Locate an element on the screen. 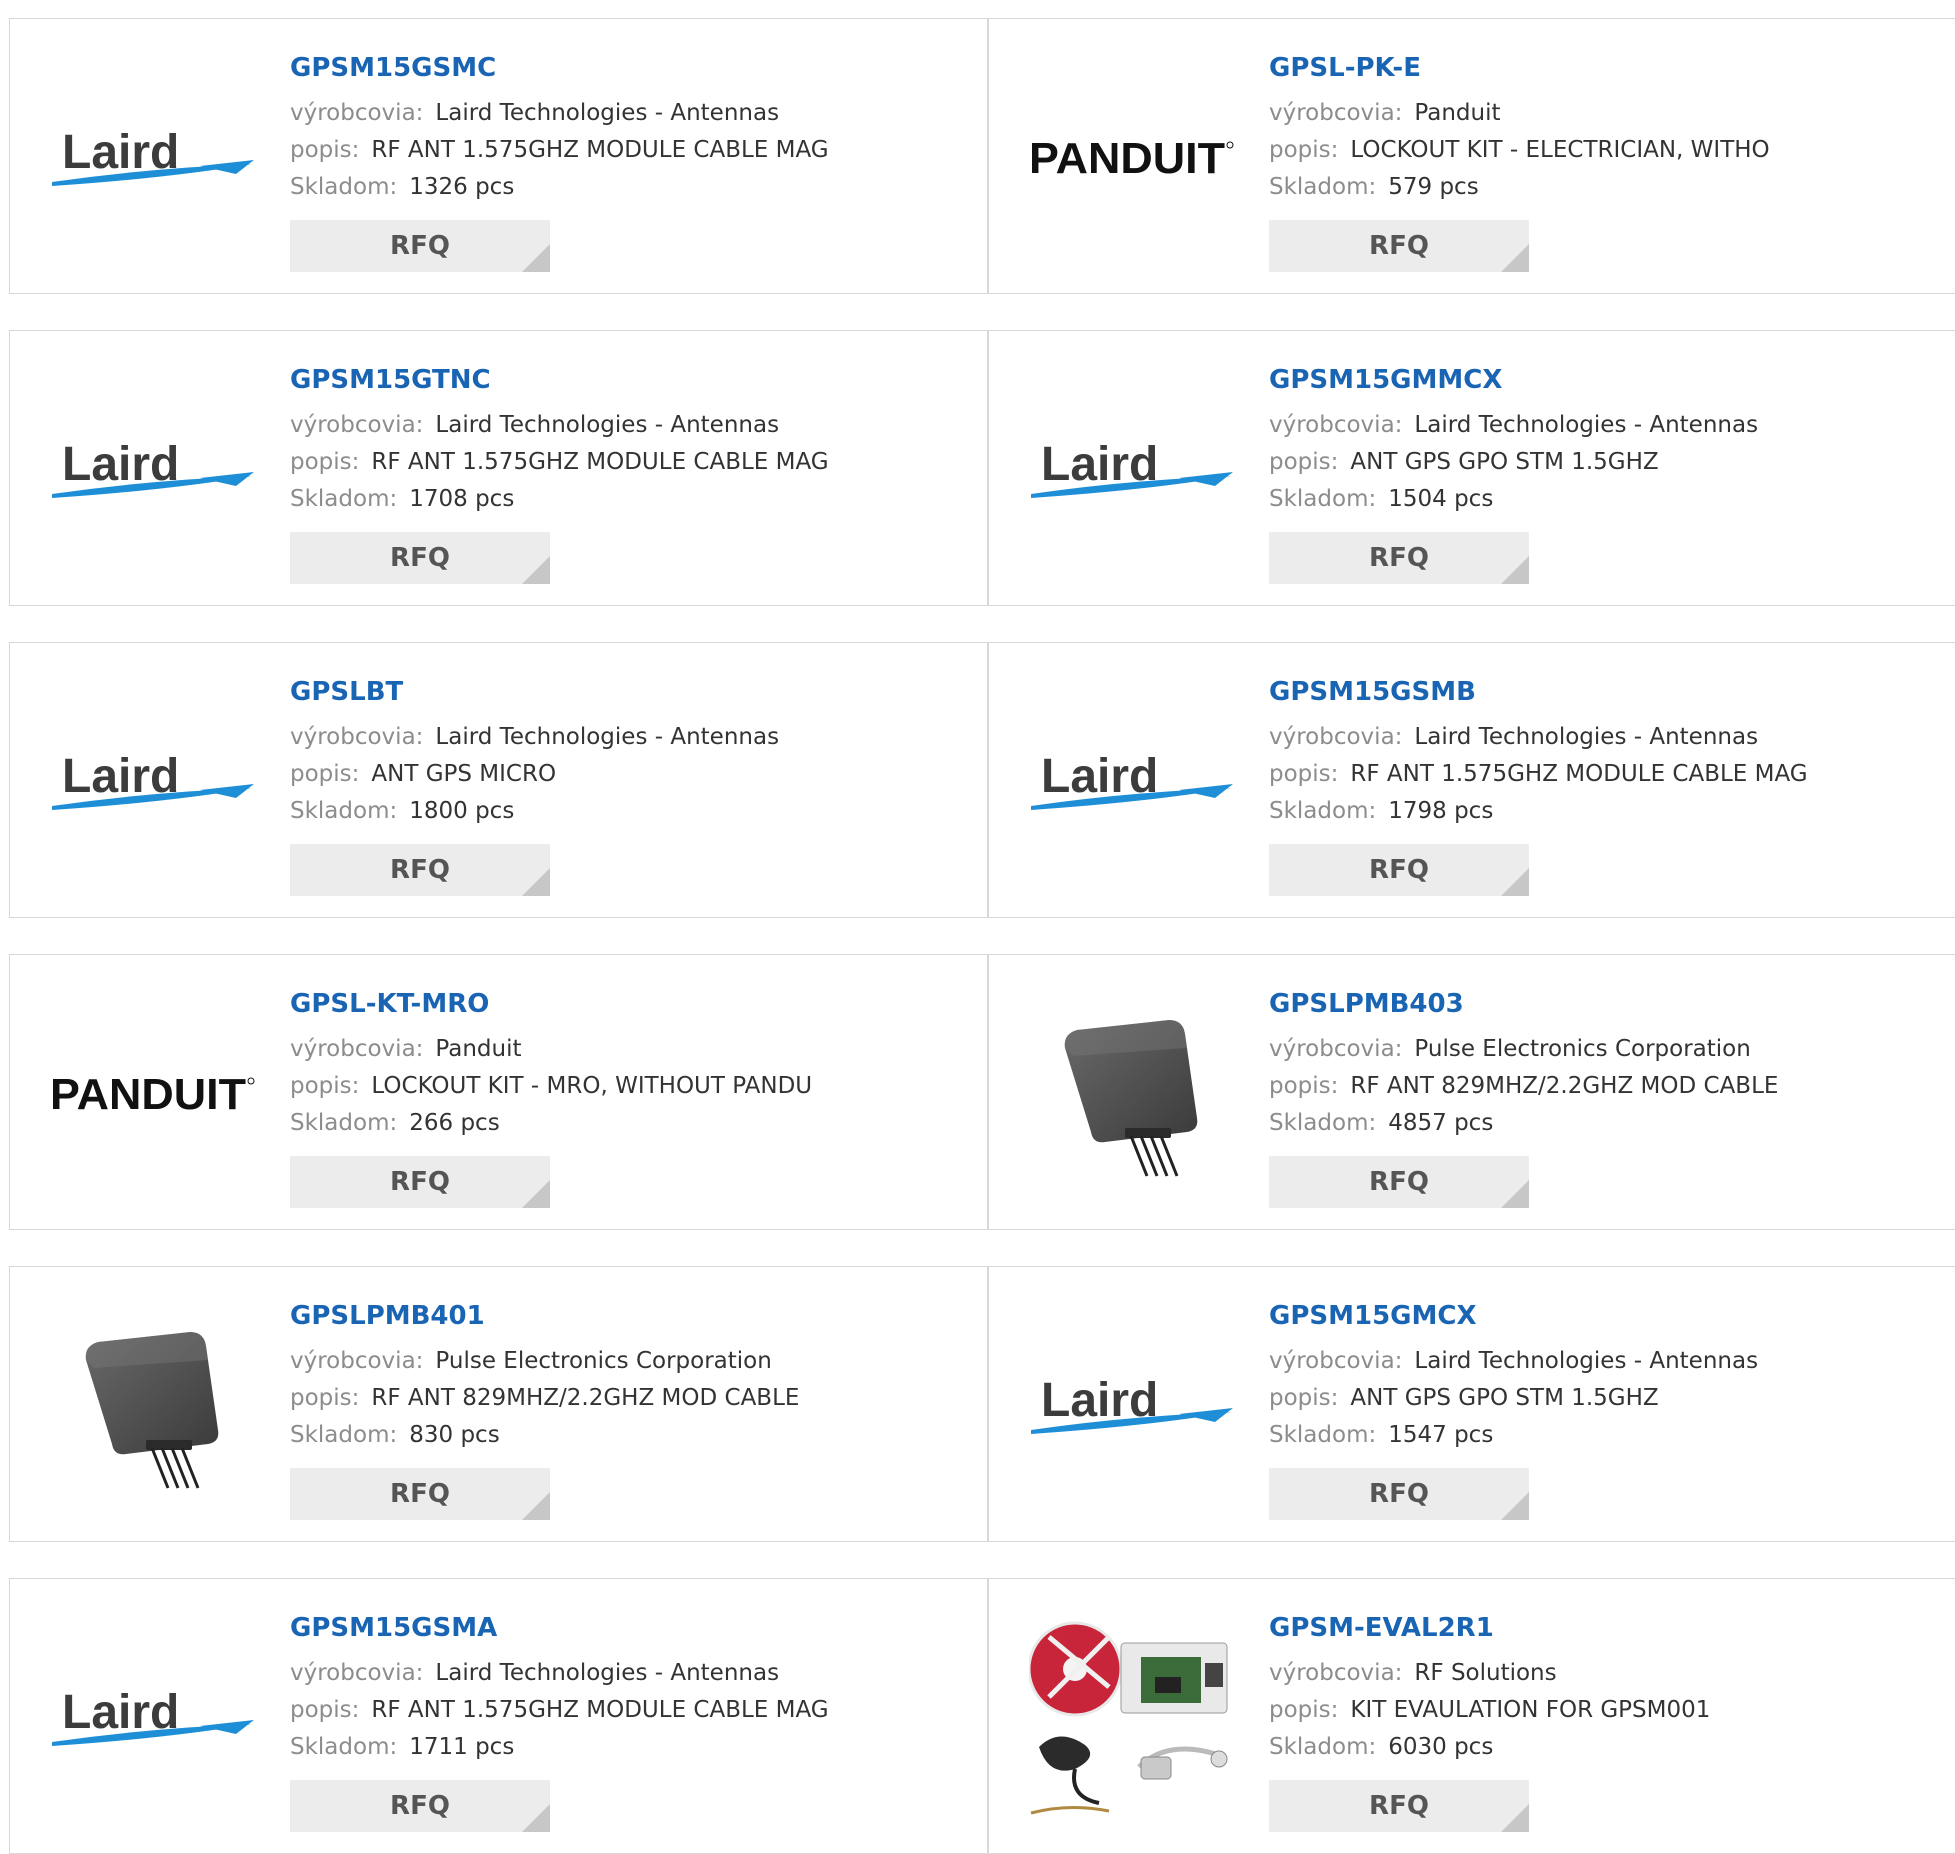 The image size is (1955, 1854). part-number-link: GPSL-KT-MRO is located at coordinates (630, 1004).